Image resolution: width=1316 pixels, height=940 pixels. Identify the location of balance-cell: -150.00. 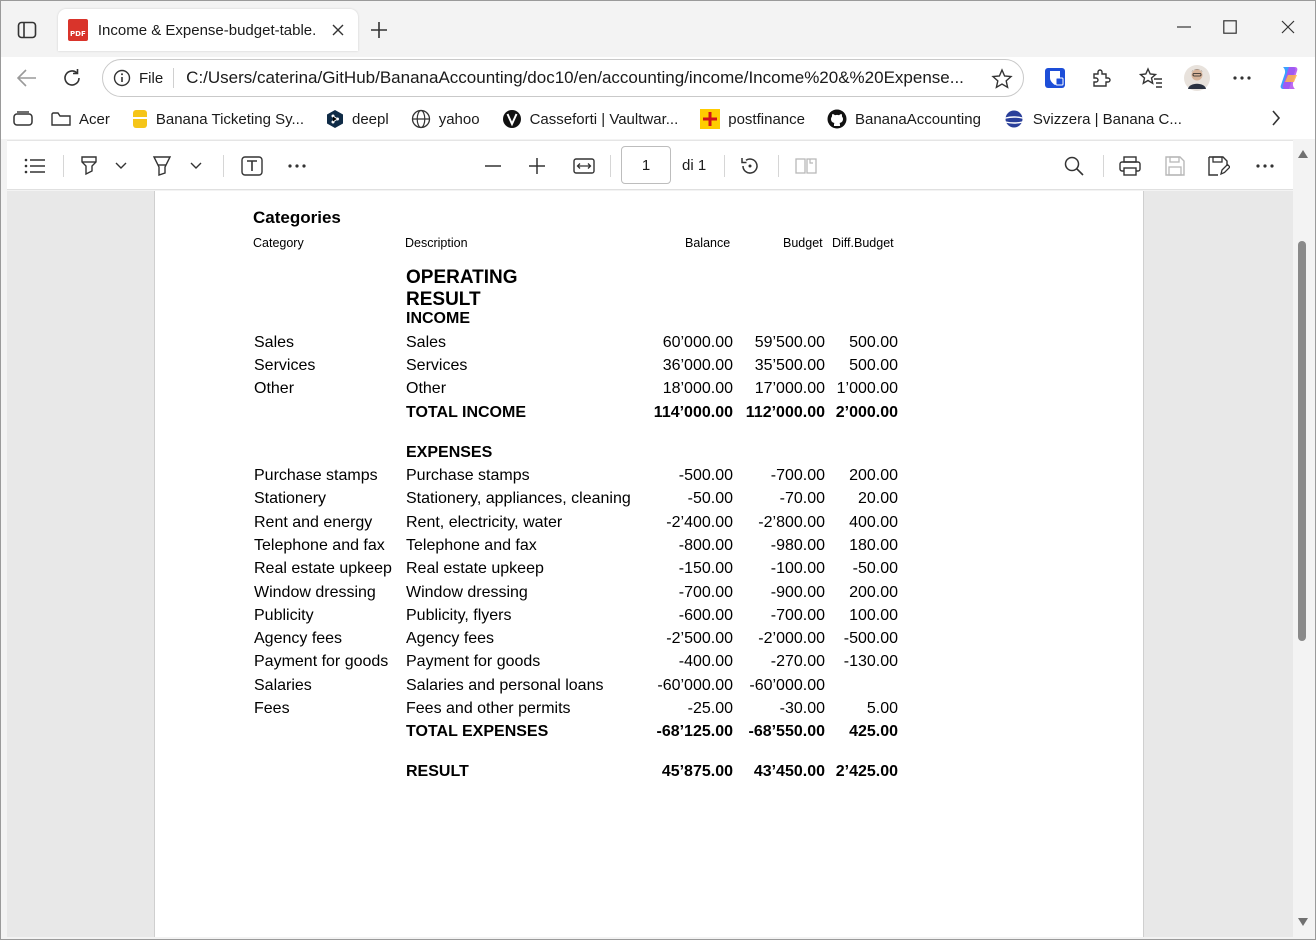
(705, 568).